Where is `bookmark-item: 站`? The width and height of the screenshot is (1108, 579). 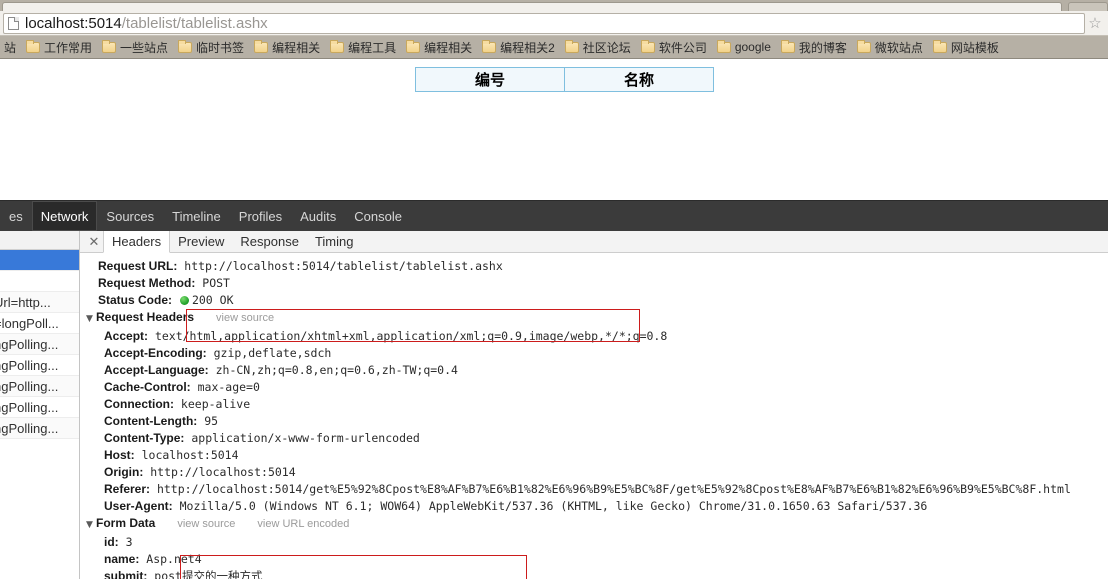
bookmark-item: 站 is located at coordinates (10, 47).